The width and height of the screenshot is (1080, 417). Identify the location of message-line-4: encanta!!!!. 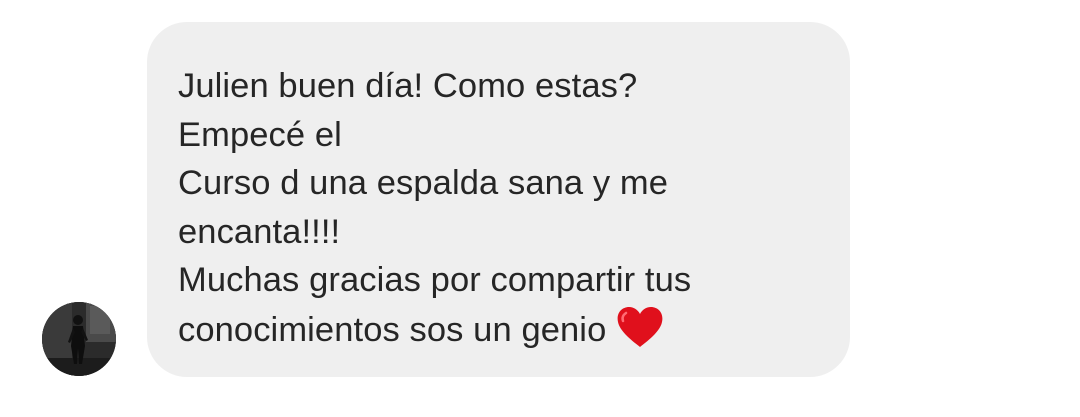
(259, 231).